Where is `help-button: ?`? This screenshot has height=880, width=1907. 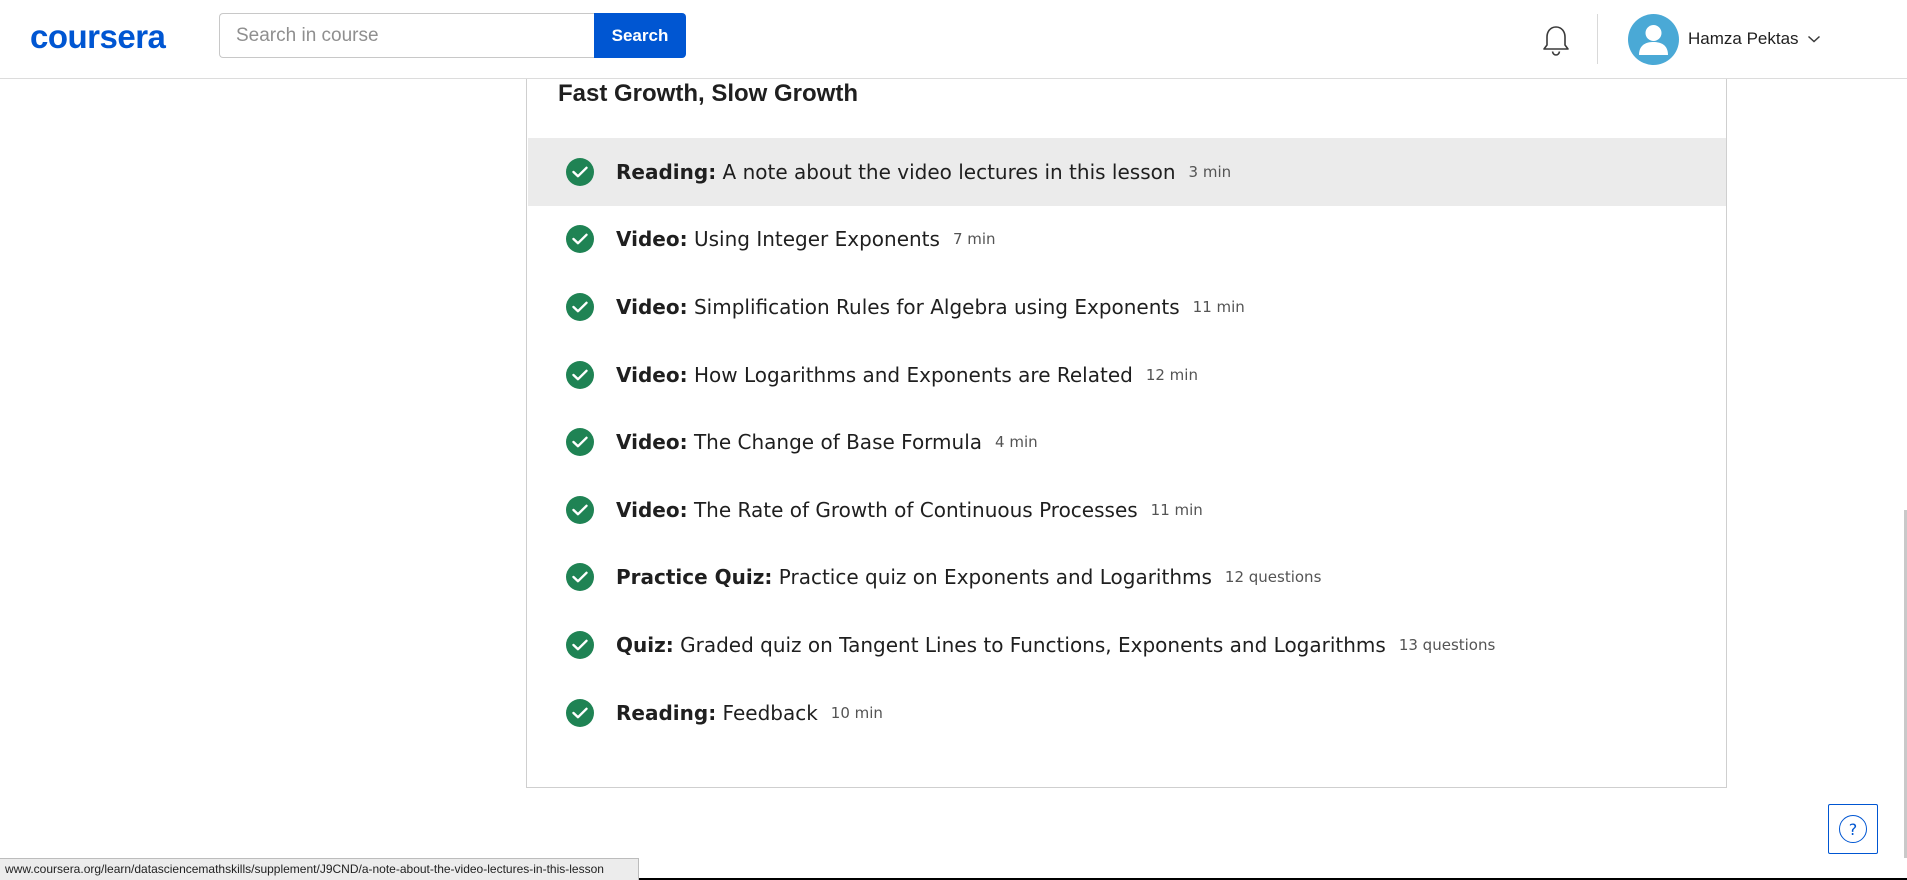 help-button: ? is located at coordinates (1853, 829).